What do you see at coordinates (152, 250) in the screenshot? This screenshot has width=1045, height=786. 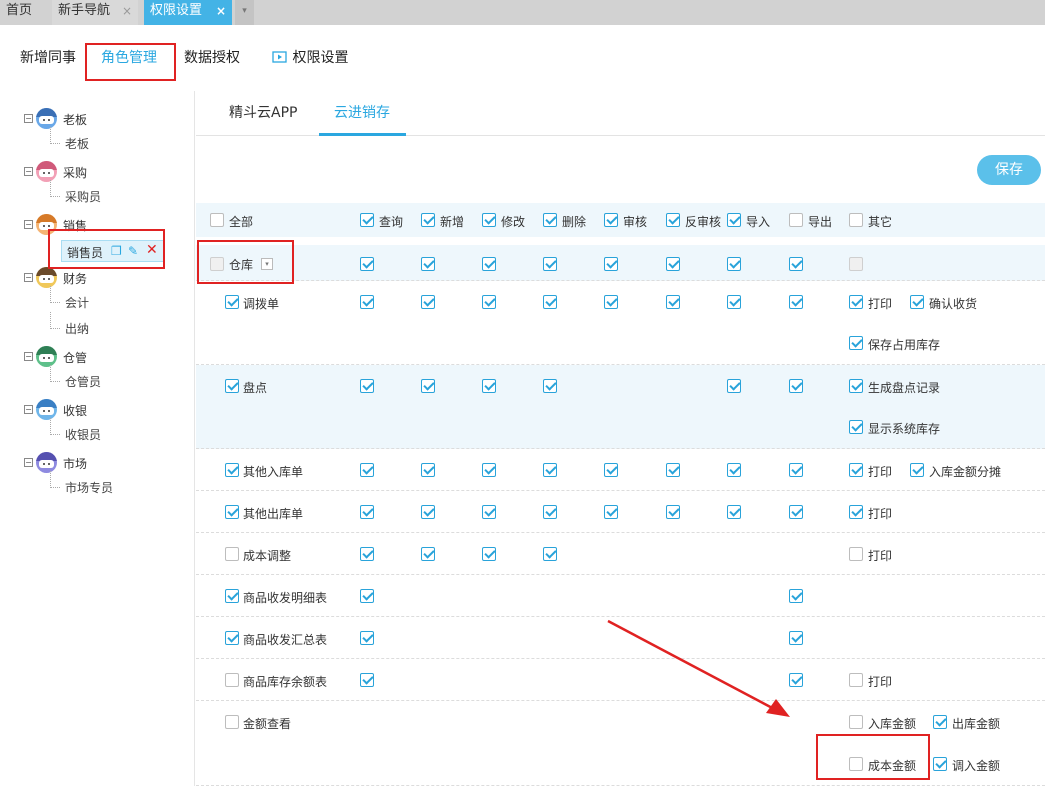 I see `delete-icon: ✕` at bounding box center [152, 250].